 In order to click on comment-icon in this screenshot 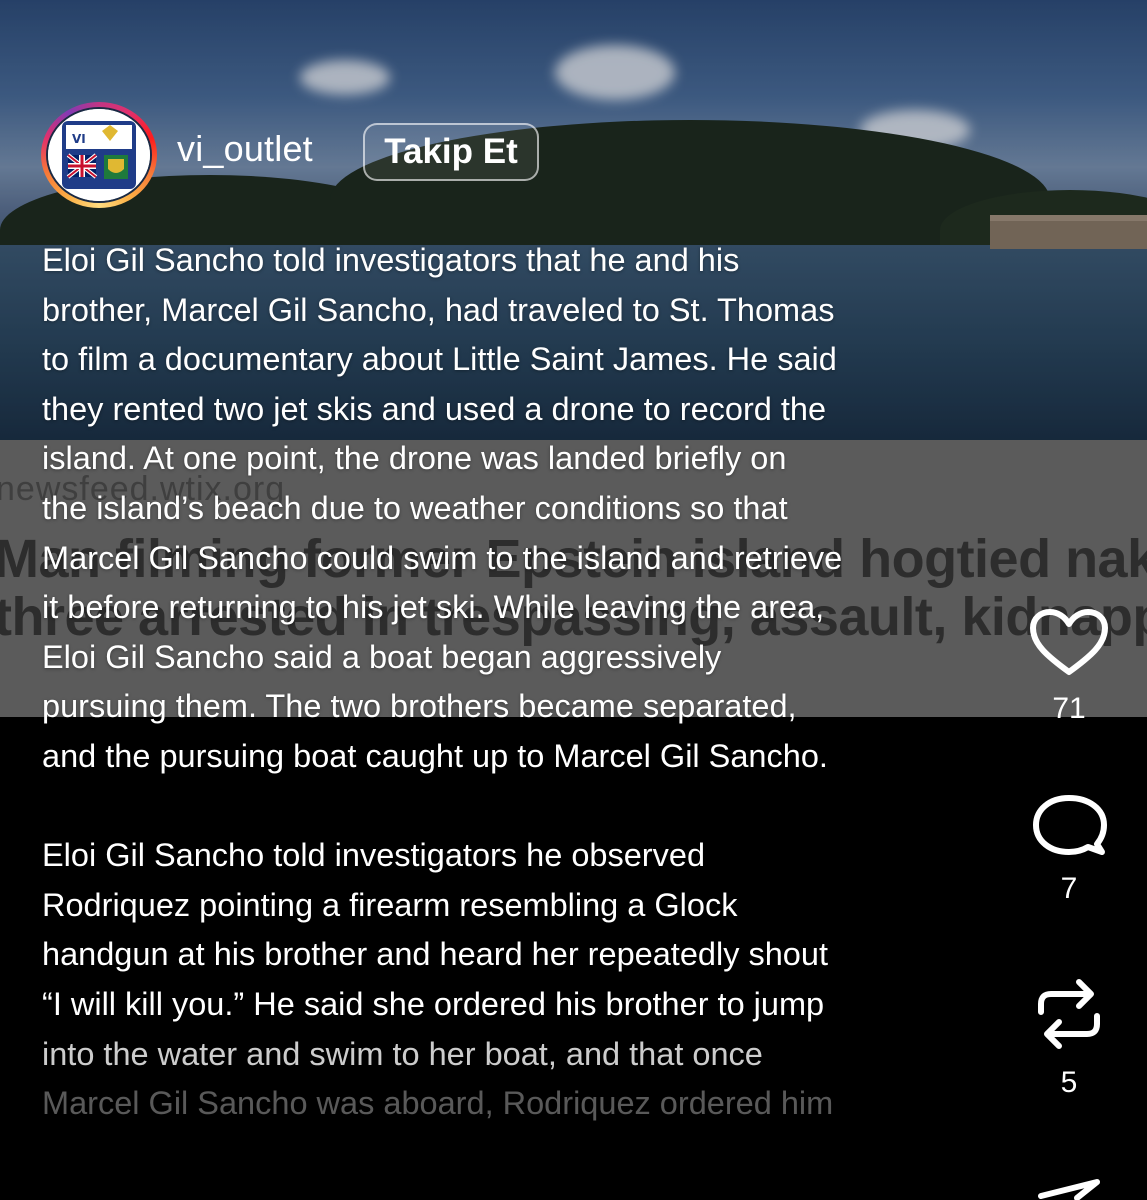, I will do `click(1070, 825)`.